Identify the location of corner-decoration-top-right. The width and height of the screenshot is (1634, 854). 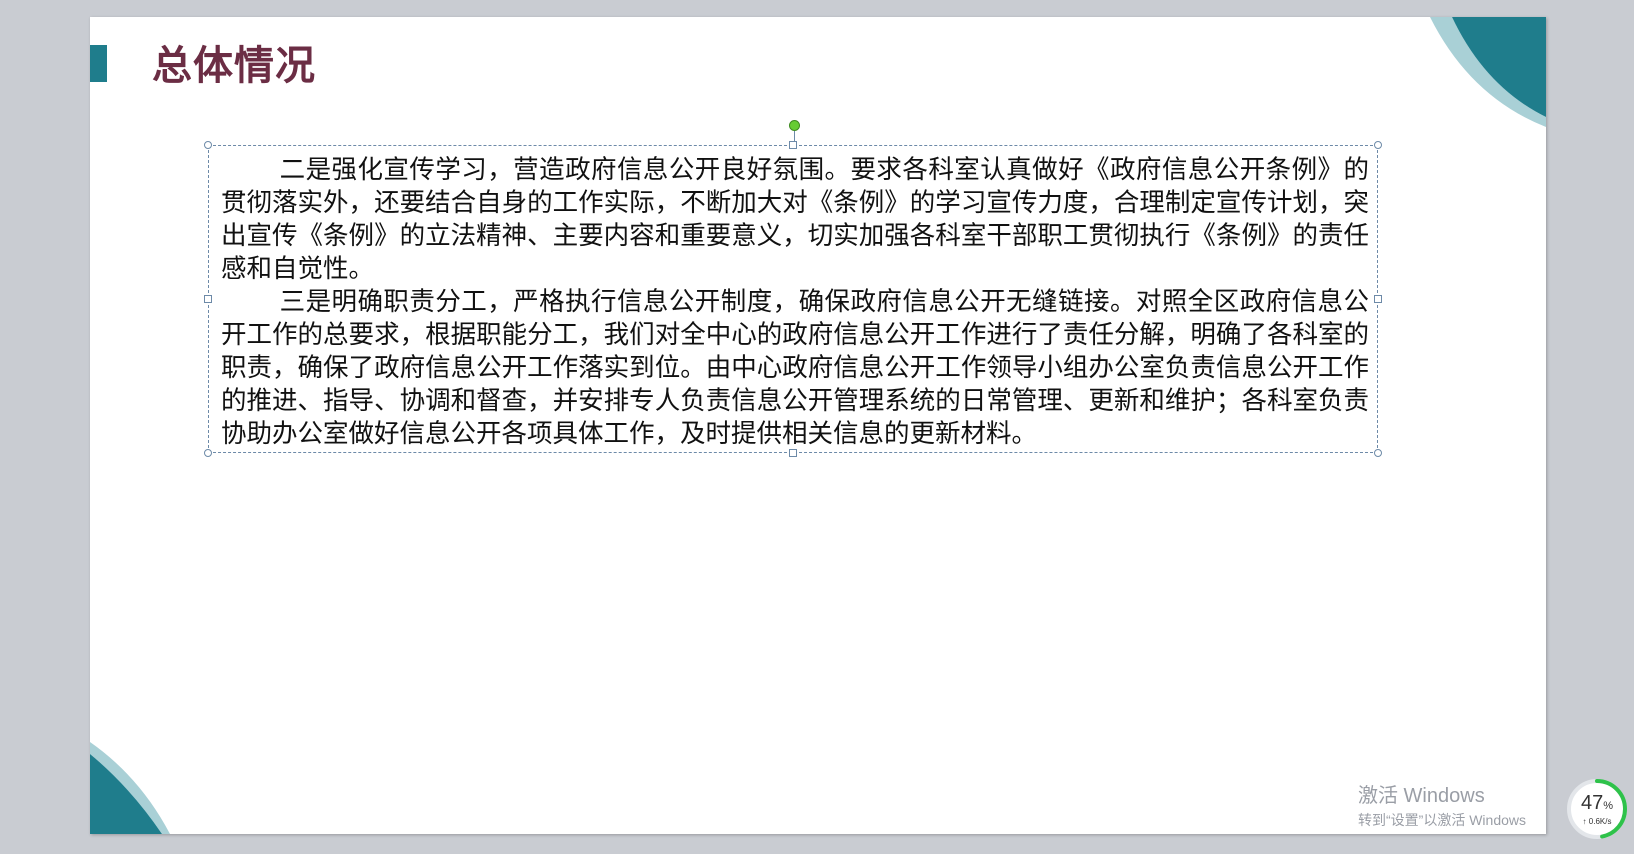
(1488, 72).